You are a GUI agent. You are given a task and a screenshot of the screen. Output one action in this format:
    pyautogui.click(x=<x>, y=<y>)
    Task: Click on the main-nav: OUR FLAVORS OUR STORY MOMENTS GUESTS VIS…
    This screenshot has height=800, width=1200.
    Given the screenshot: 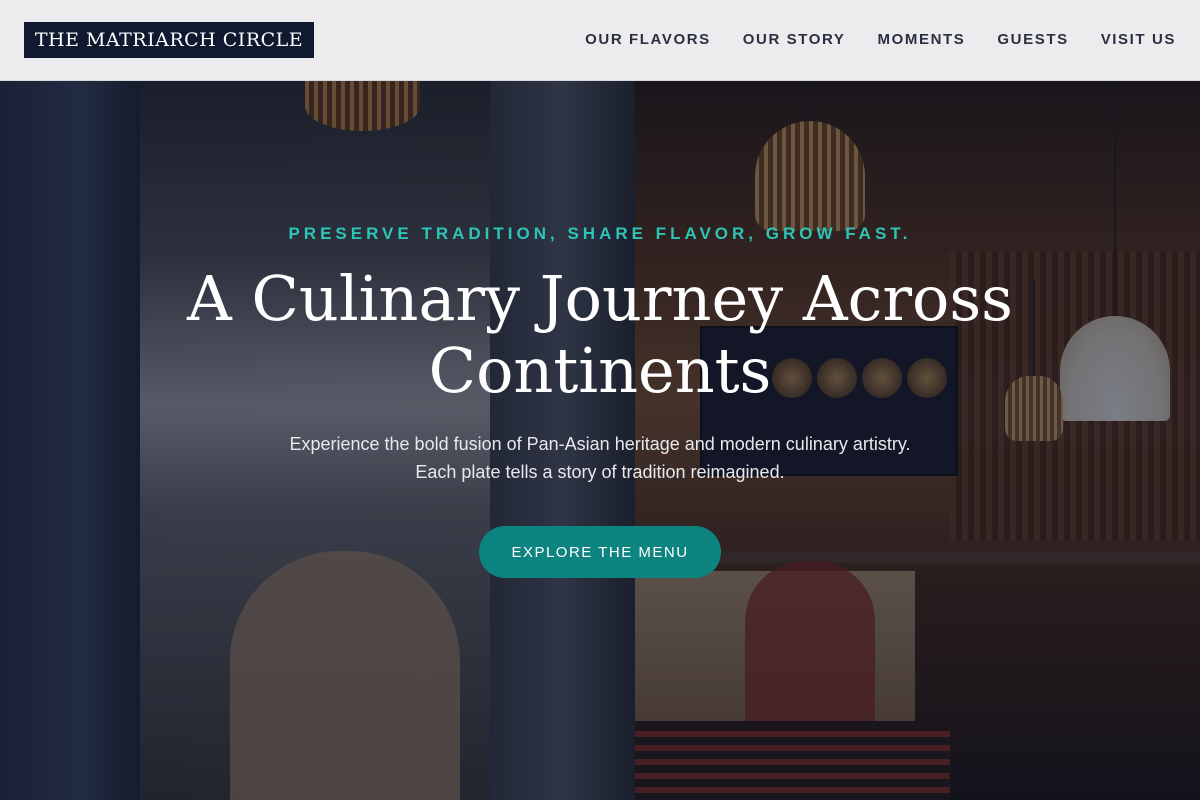 What is the action you would take?
    pyautogui.click(x=880, y=40)
    